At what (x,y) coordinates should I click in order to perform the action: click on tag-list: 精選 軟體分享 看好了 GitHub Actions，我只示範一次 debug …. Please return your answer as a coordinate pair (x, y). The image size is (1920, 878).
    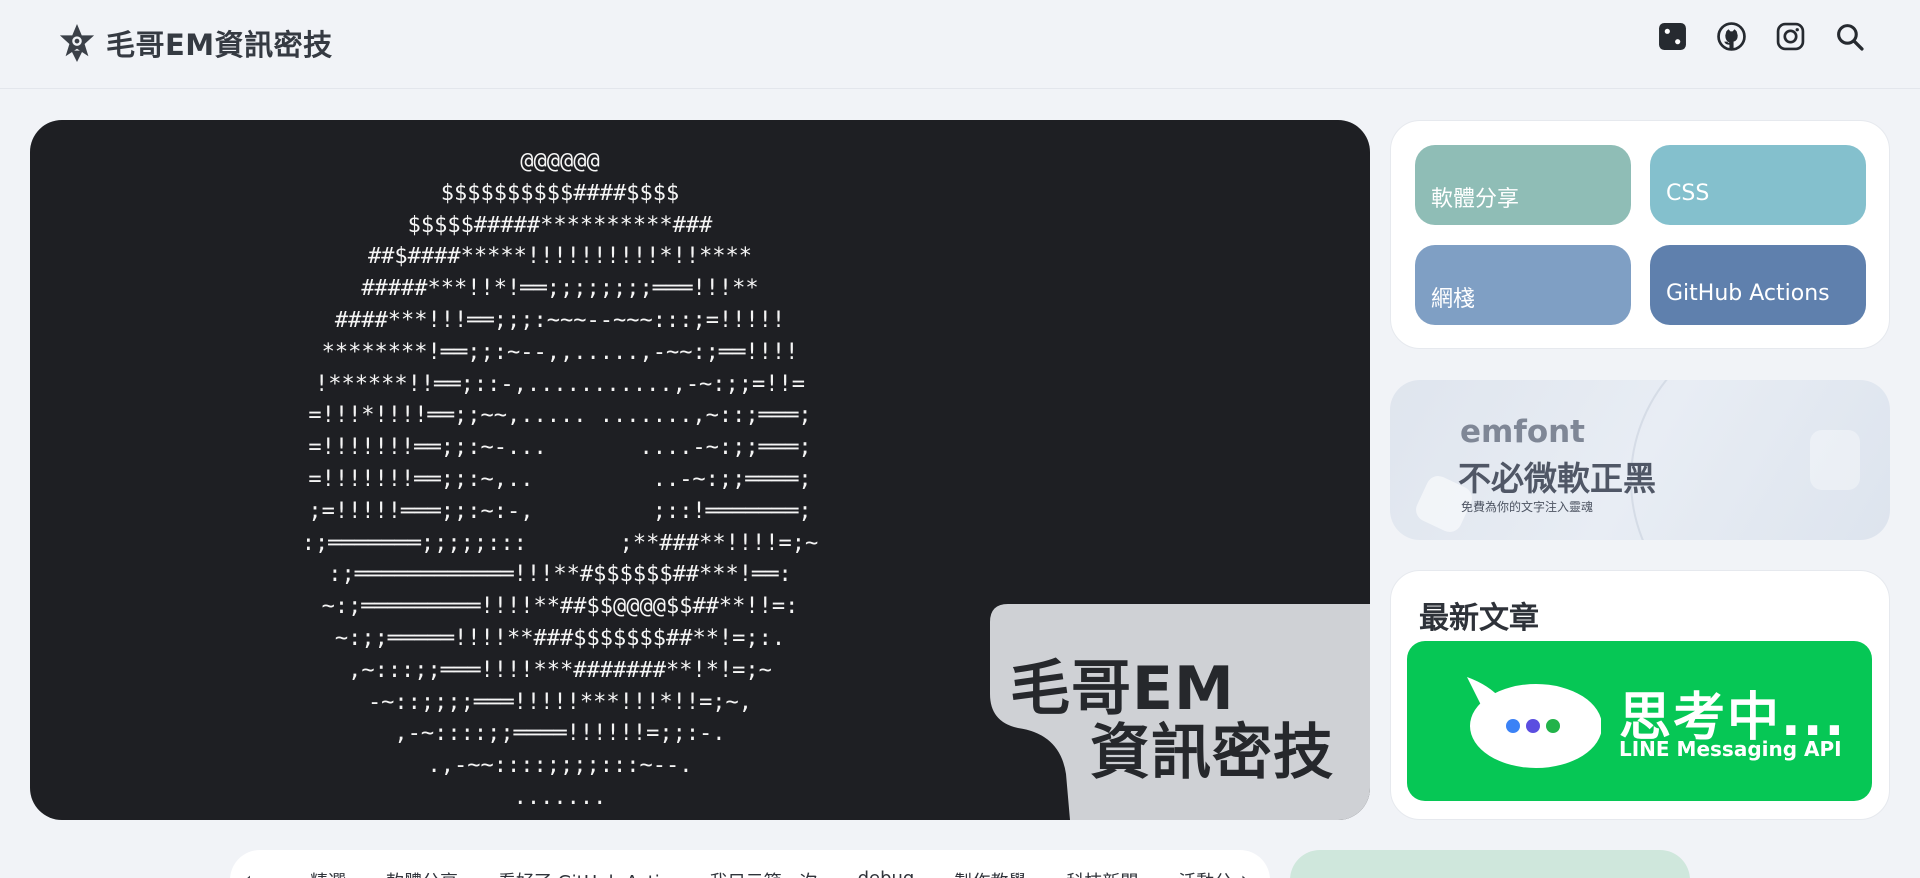
    Looking at the image, I should click on (770, 873).